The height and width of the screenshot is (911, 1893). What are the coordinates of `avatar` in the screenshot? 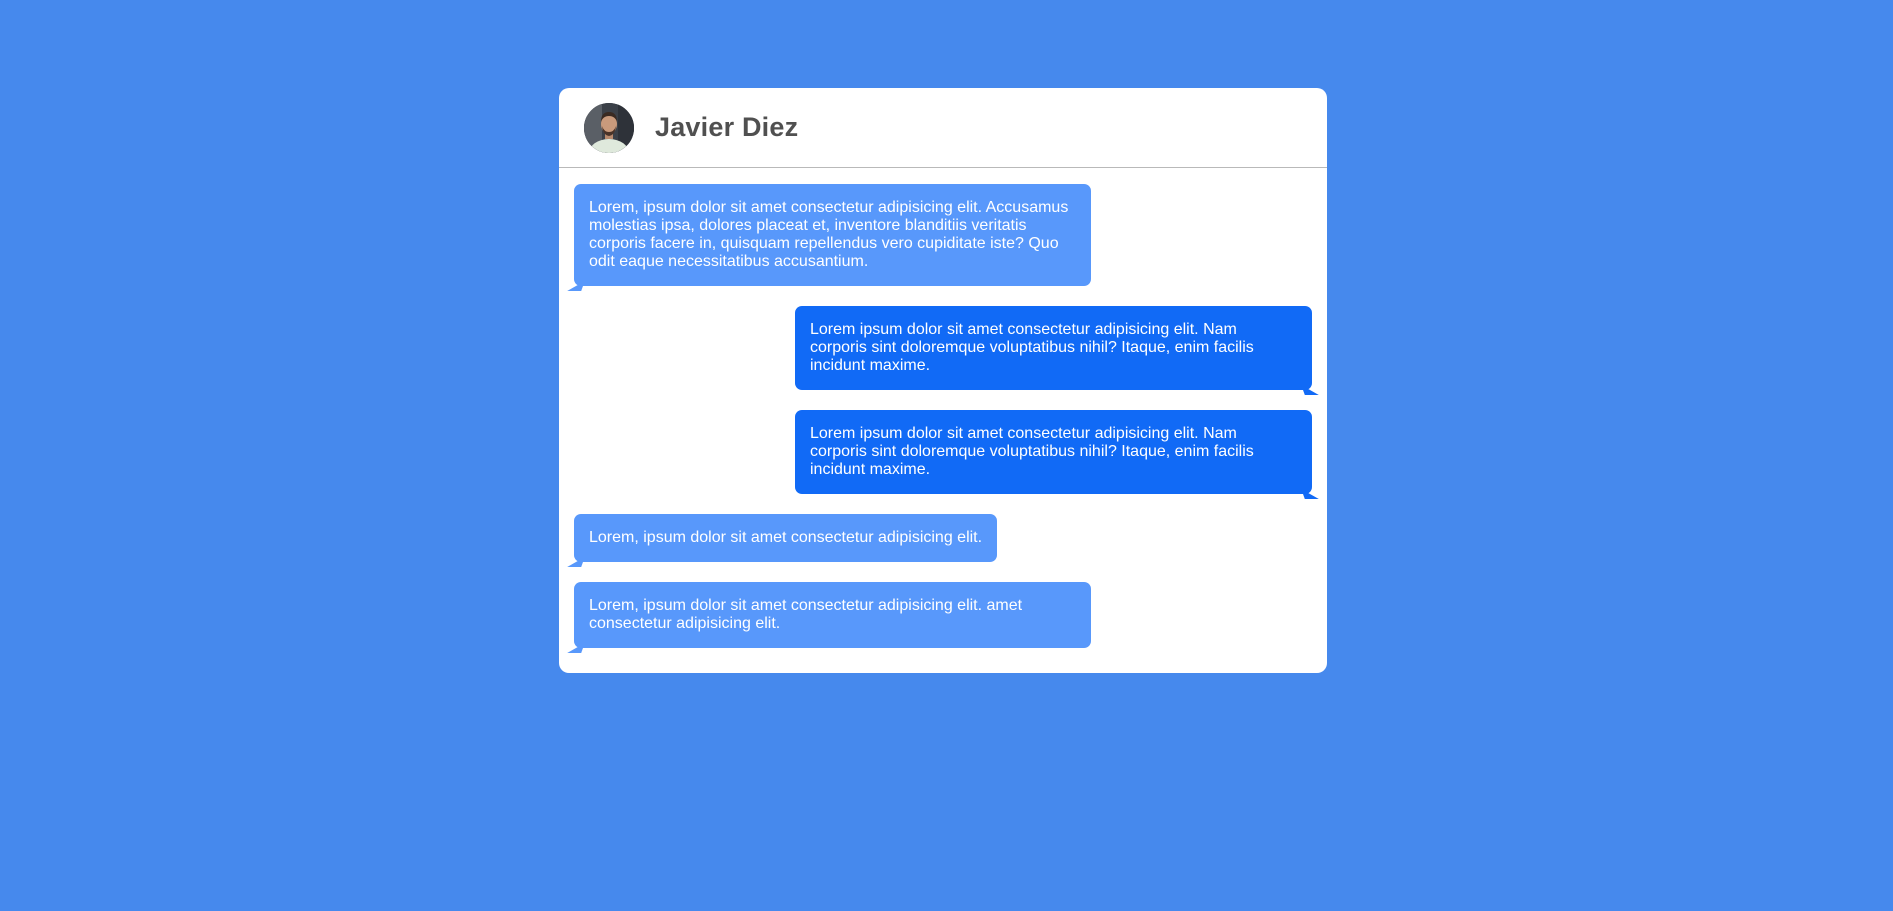 It's located at (609, 127).